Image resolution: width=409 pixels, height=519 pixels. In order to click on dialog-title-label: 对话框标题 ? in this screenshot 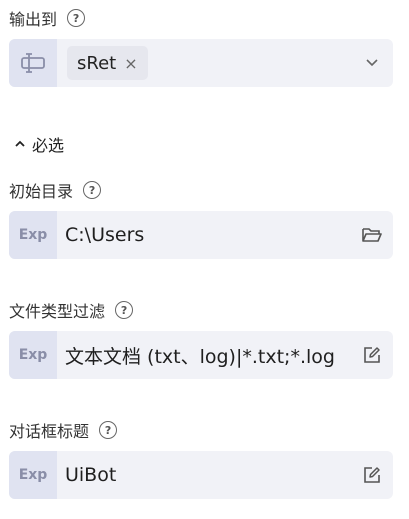, I will do `click(63, 430)`.